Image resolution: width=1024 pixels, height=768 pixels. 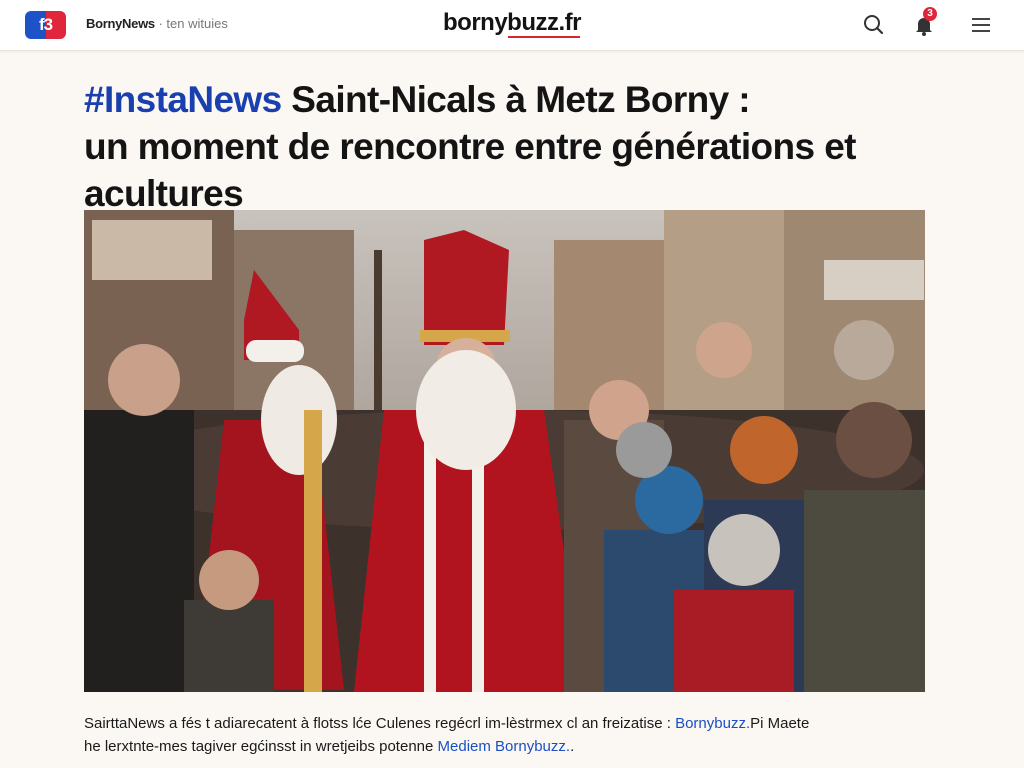 I want to click on headline-line-1: Saint-Nicals à Metz Borny :, so click(x=516, y=99).